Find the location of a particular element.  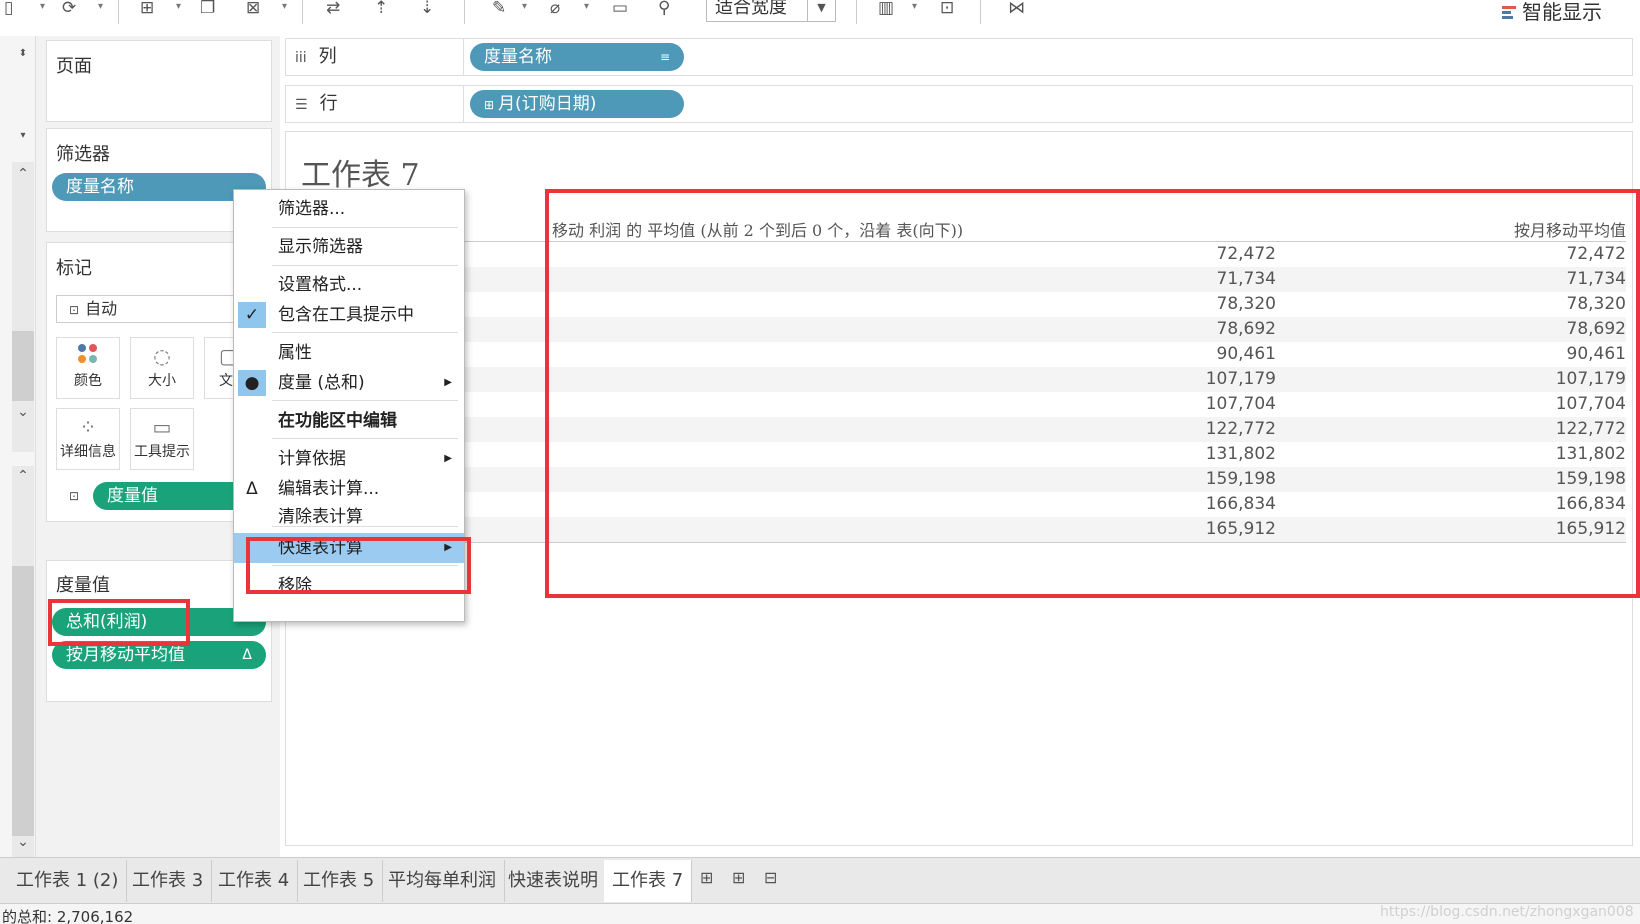

sort-ascending-icon: ⇡ is located at coordinates (381, 10).